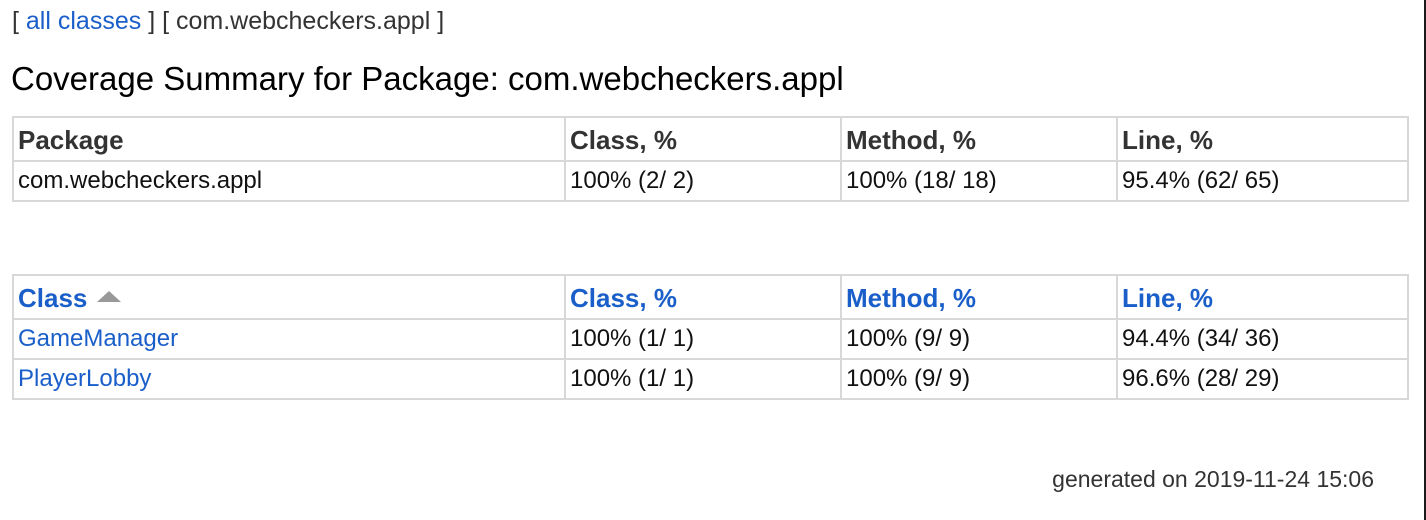 This screenshot has height=520, width=1426. I want to click on all-classes-link: all classes, so click(83, 21).